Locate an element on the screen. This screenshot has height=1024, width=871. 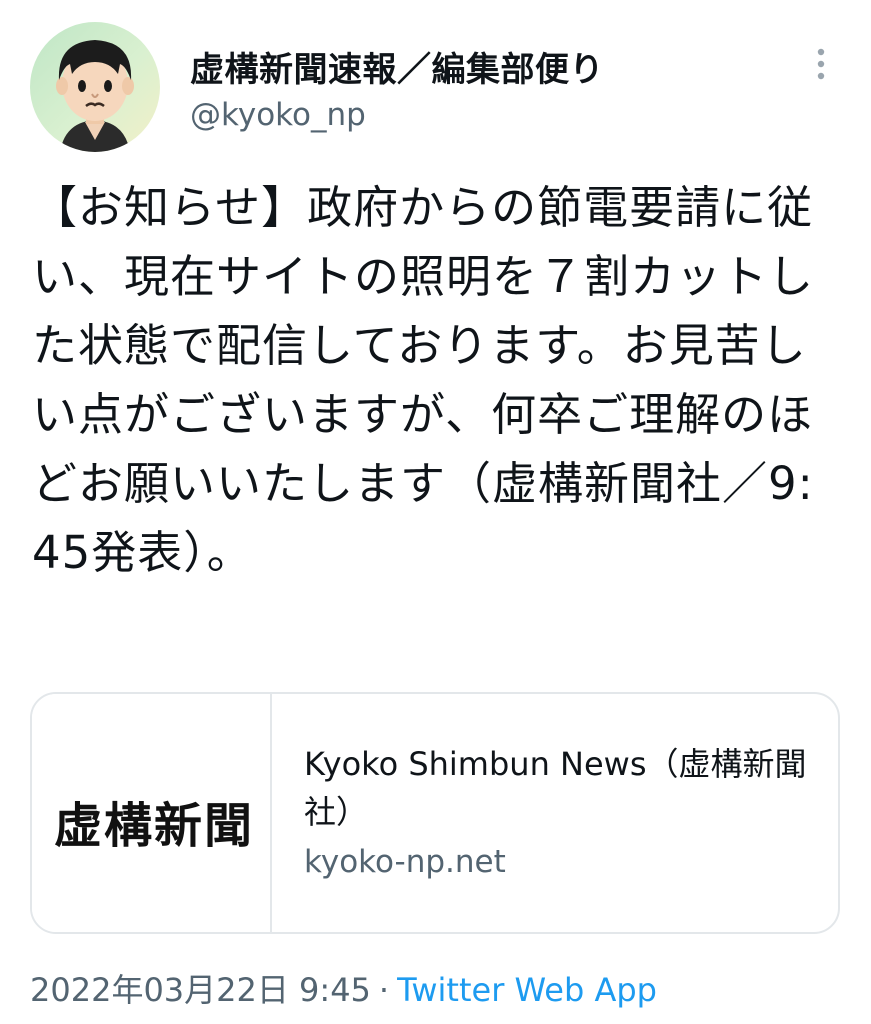
tweet-timestamp: 2022年03月22日 9:45 is located at coordinates (200, 990).